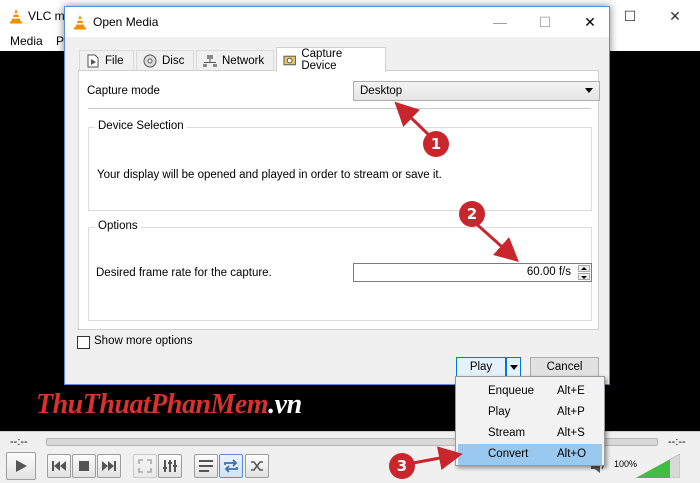  Describe the element at coordinates (530, 412) in the screenshot. I see `menu-item-play: Play Alt+P` at that location.